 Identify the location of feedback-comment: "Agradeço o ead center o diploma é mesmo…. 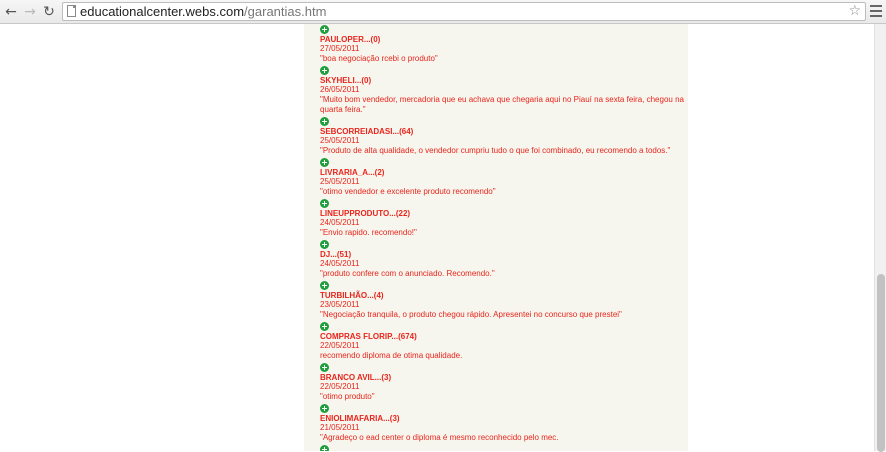
(439, 437).